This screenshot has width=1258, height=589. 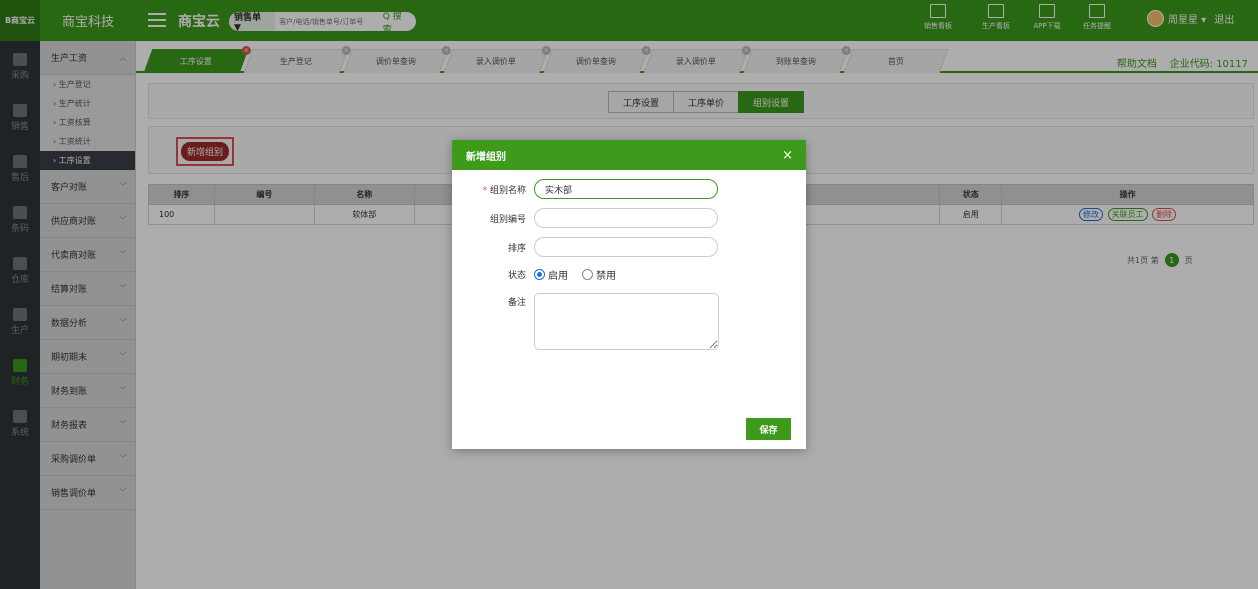 What do you see at coordinates (626, 247) in the screenshot?
I see `order-input` at bounding box center [626, 247].